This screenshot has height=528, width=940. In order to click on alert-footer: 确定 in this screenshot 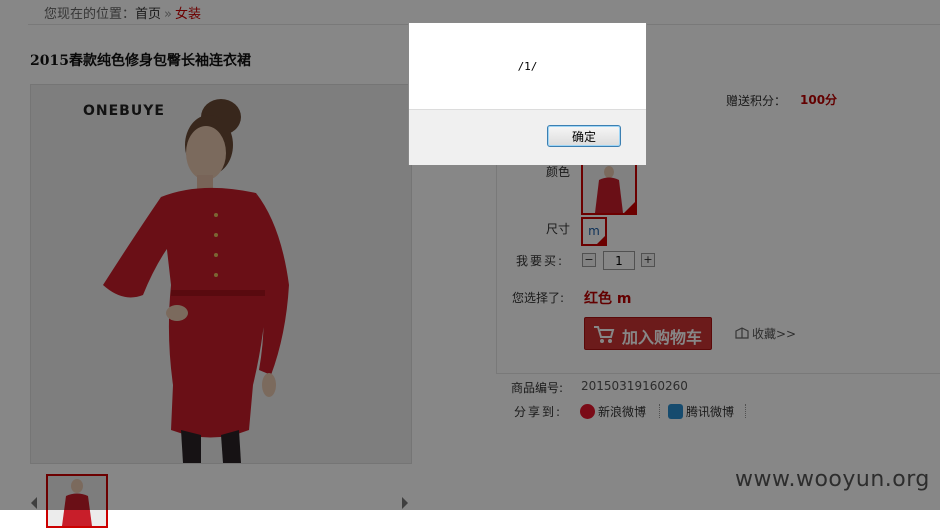, I will do `click(527, 137)`.